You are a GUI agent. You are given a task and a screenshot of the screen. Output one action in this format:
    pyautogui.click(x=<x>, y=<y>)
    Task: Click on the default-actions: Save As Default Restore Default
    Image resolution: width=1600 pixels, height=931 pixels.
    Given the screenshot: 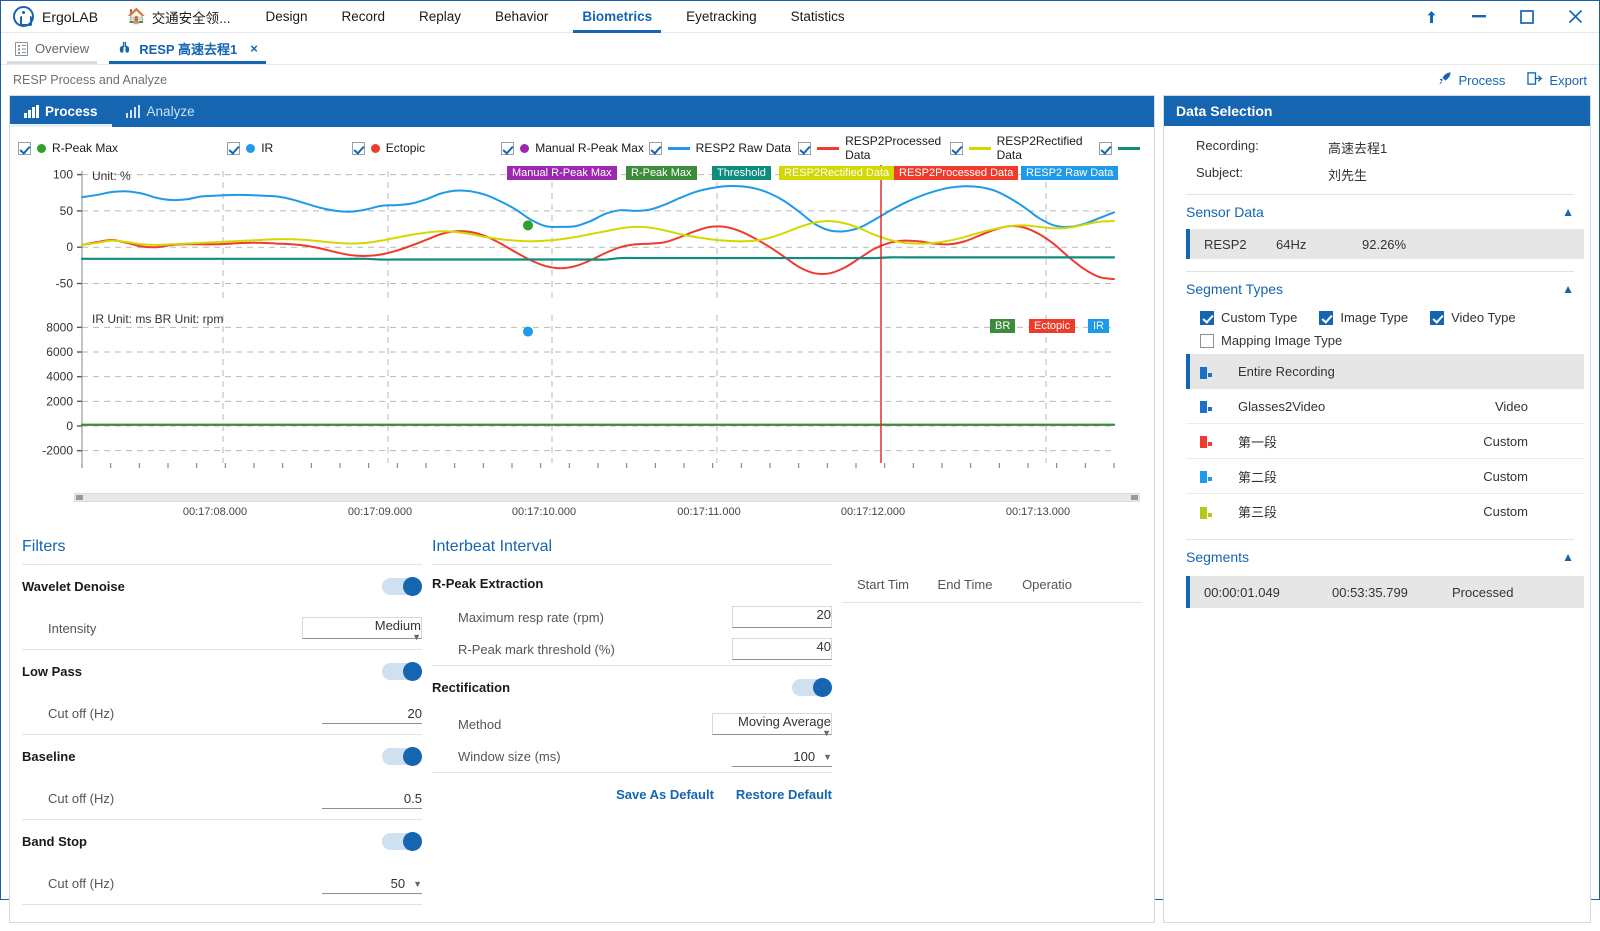 What is the action you would take?
    pyautogui.click(x=632, y=787)
    